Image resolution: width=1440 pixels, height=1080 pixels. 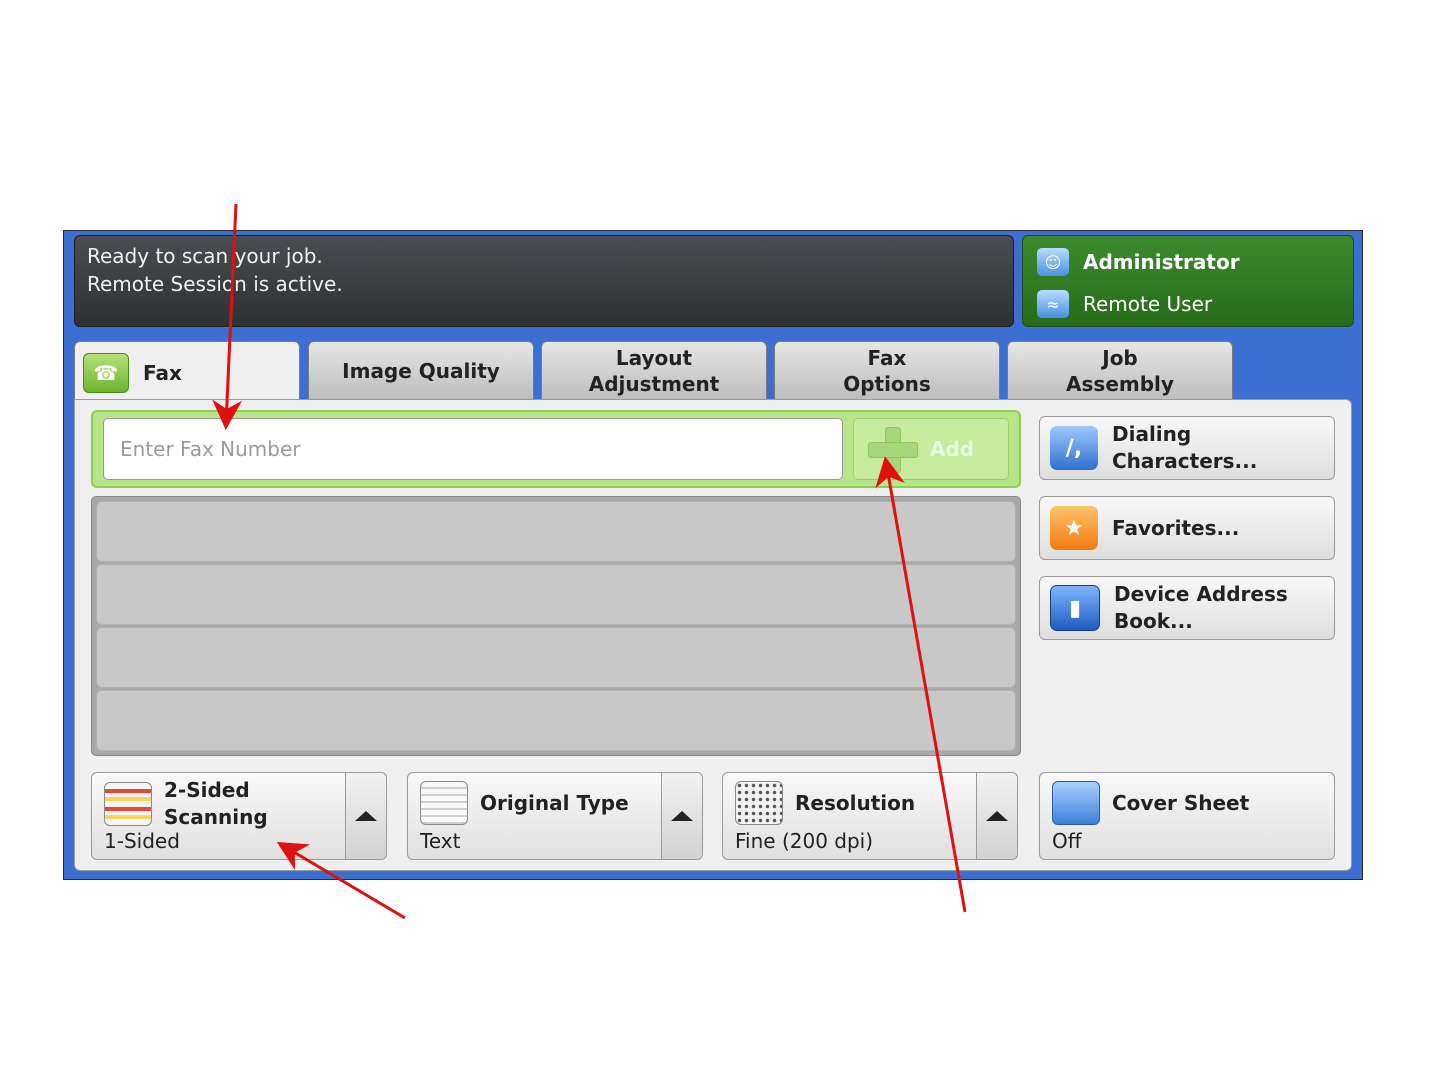 I want to click on original-type-button: Original Type Text, so click(x=555, y=816).